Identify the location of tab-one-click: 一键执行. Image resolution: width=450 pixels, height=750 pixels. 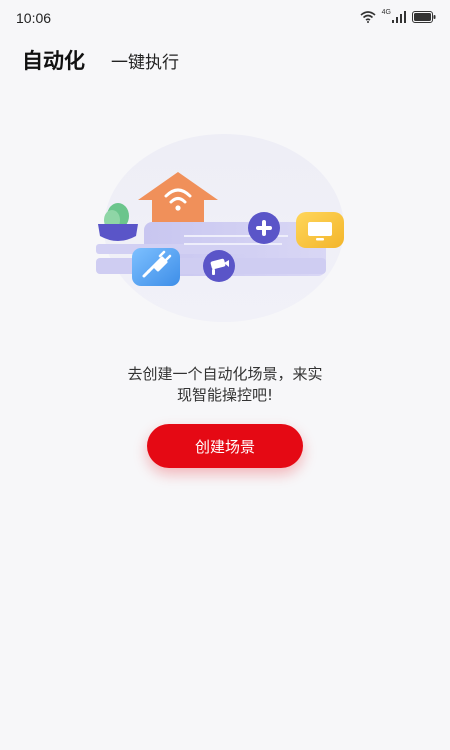
(145, 60).